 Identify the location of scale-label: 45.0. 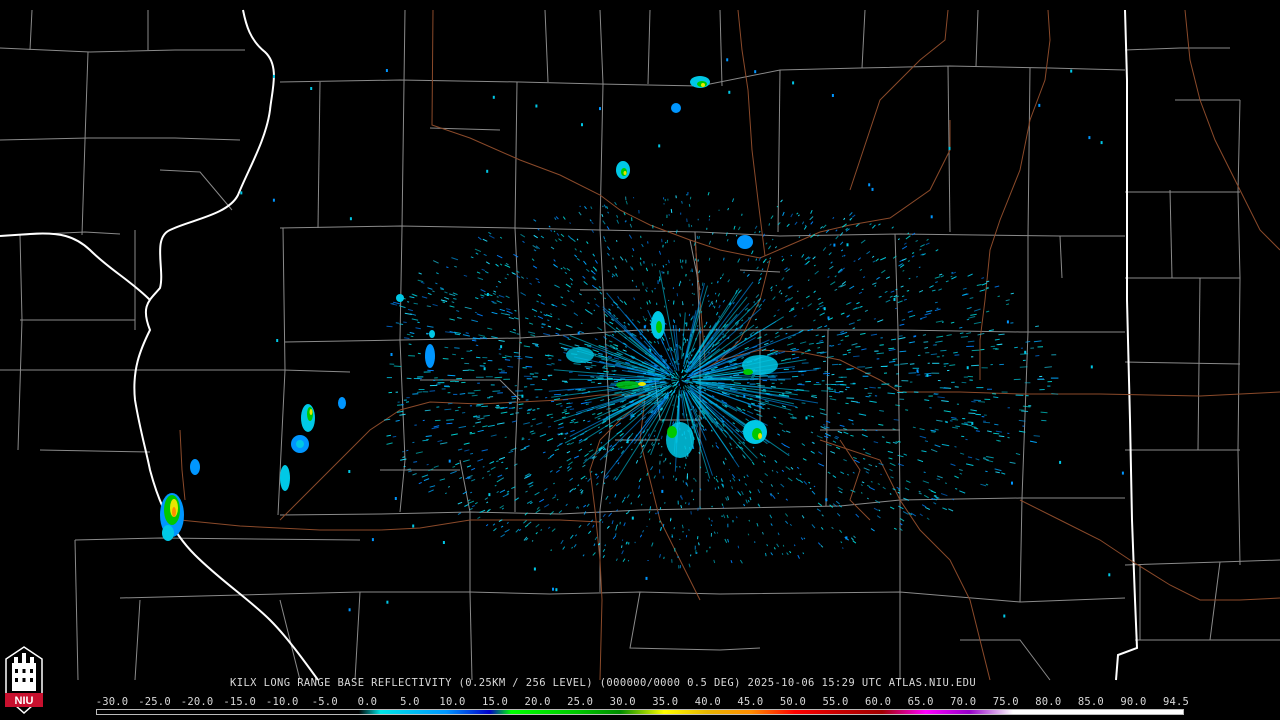
(750, 702).